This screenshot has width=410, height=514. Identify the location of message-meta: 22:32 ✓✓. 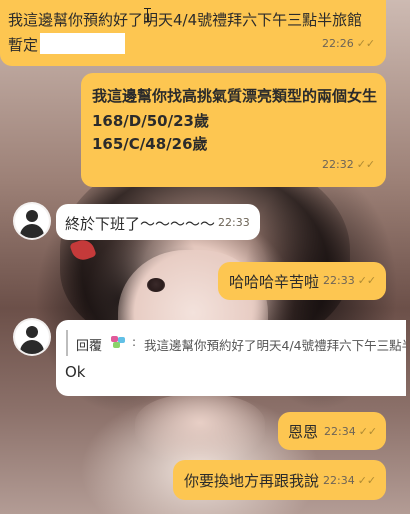
(348, 164).